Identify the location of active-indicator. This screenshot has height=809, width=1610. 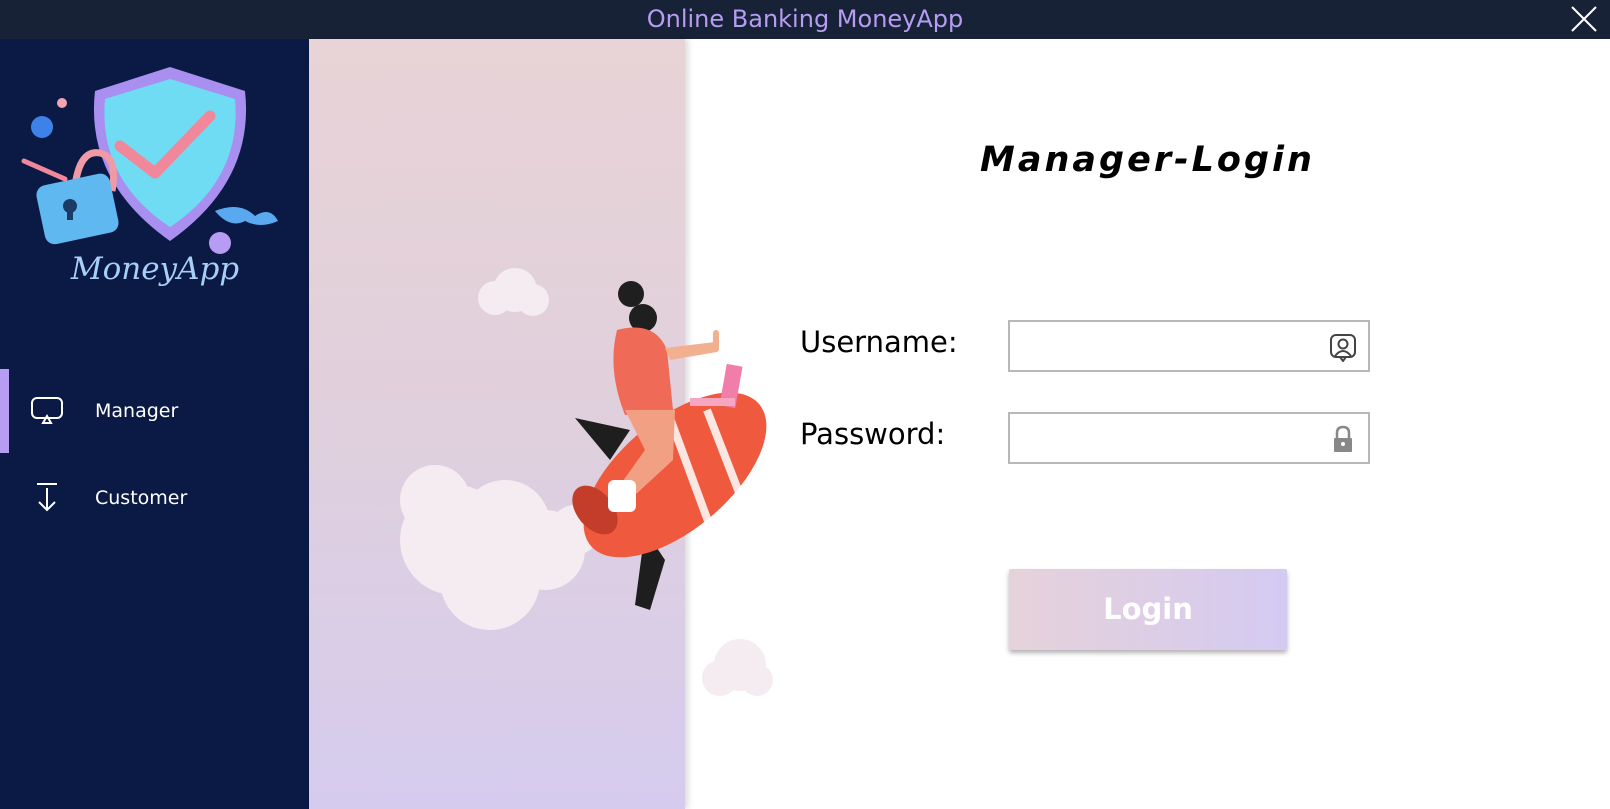
(4, 411).